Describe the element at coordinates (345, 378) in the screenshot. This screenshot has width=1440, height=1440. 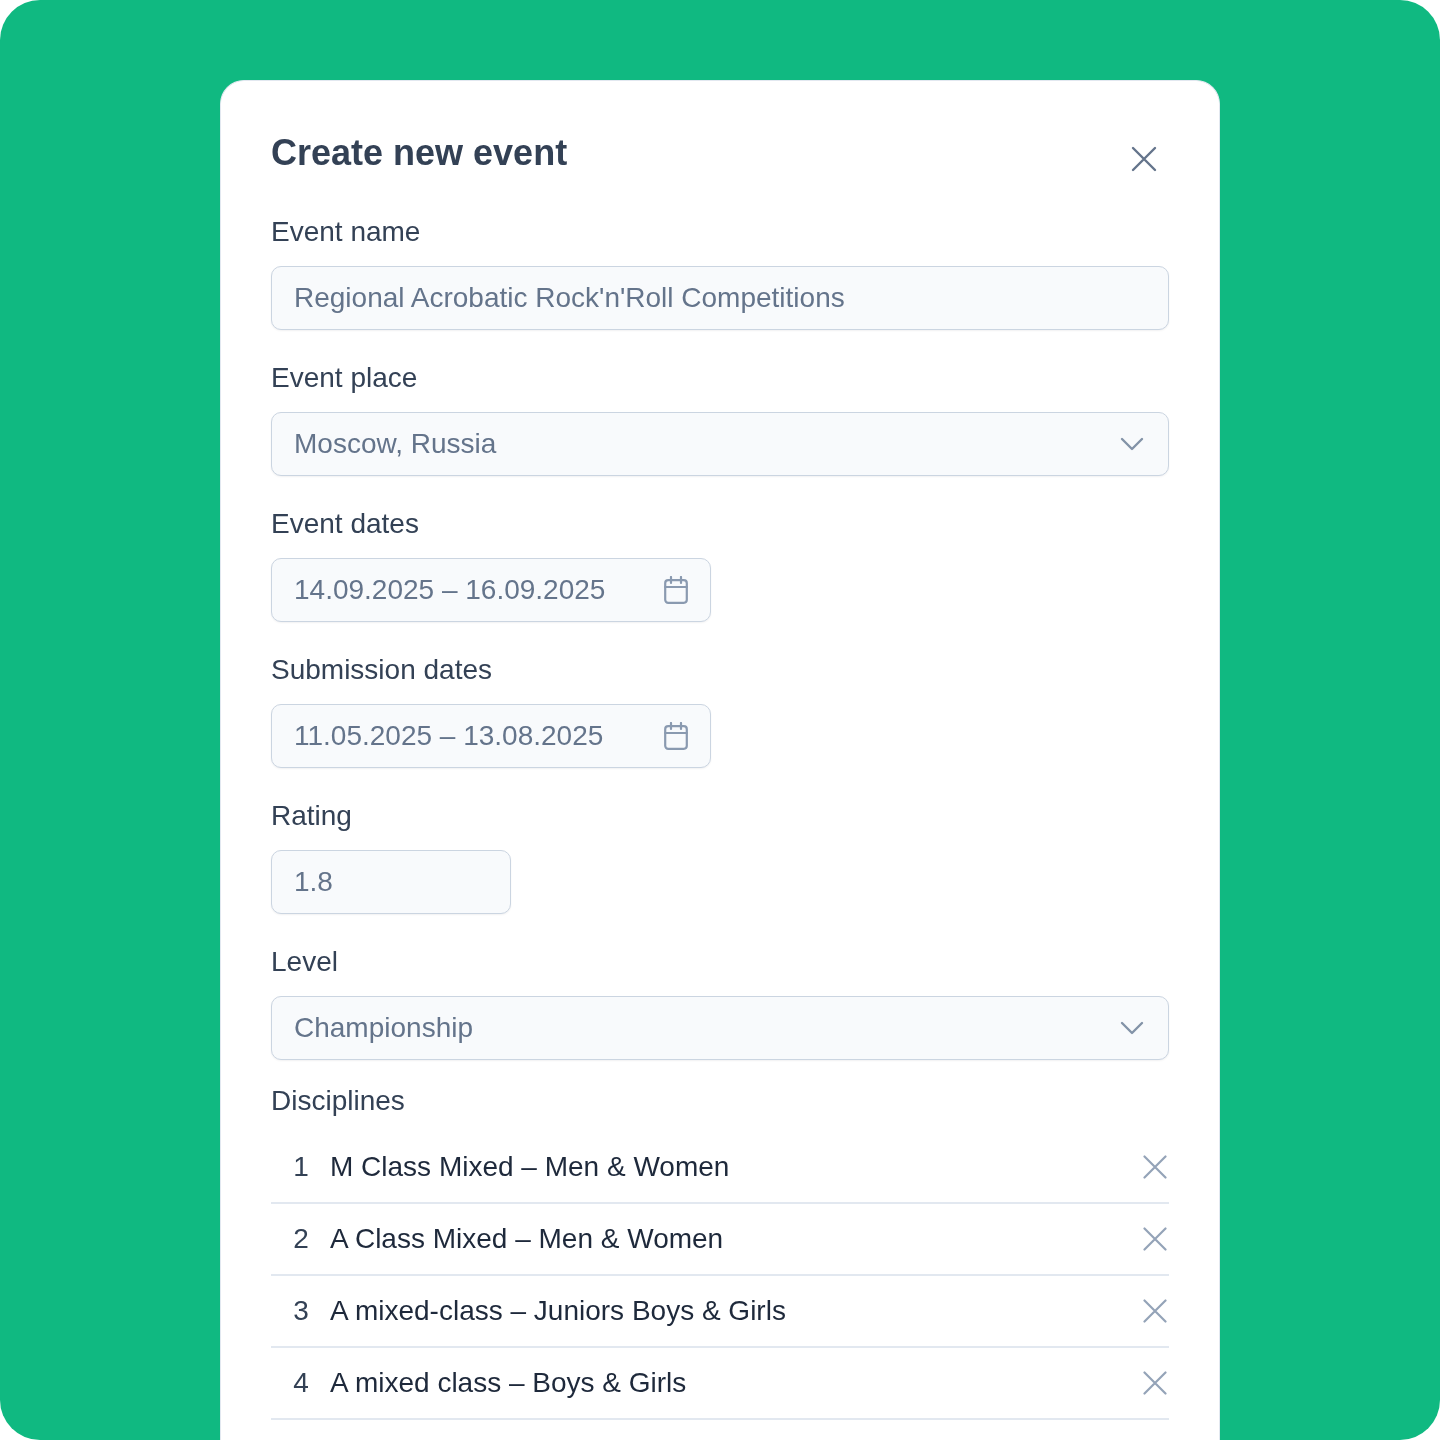
I see `field-label: Event place` at that location.